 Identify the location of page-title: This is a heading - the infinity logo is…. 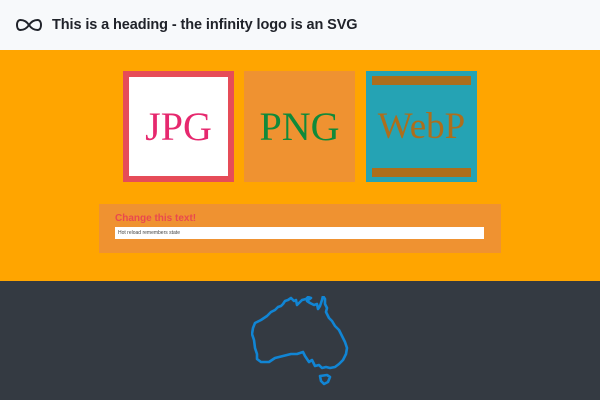
(205, 25).